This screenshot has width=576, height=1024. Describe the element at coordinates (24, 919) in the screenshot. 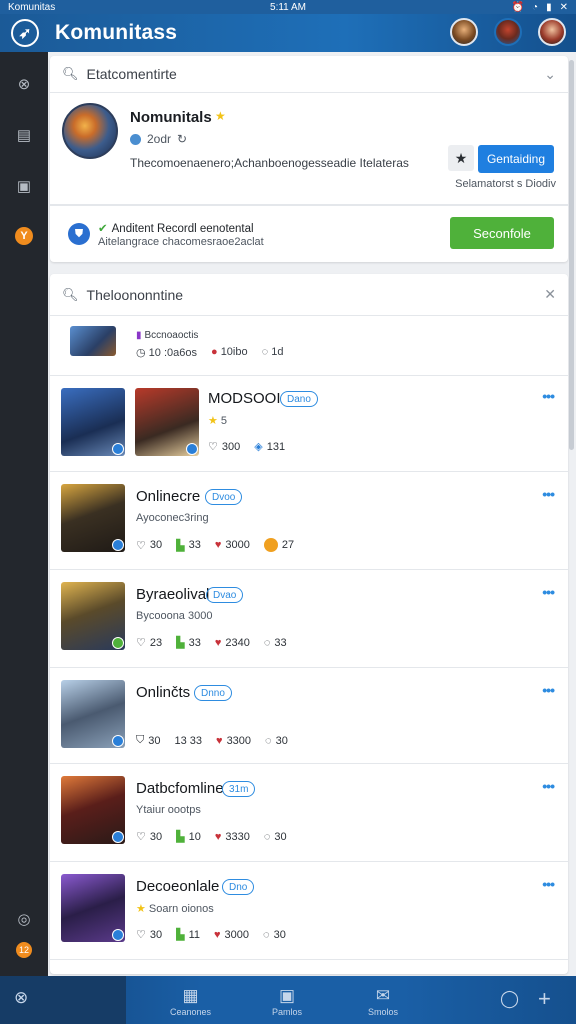

I see `settings-icon: ◎` at that location.